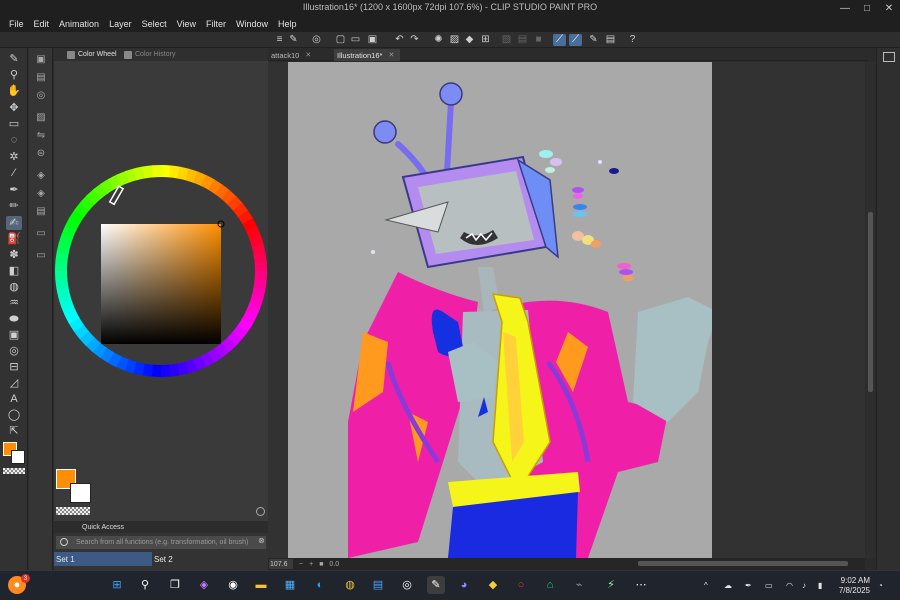  What do you see at coordinates (14, 190) in the screenshot?
I see `pen-icon: ✒` at bounding box center [14, 190].